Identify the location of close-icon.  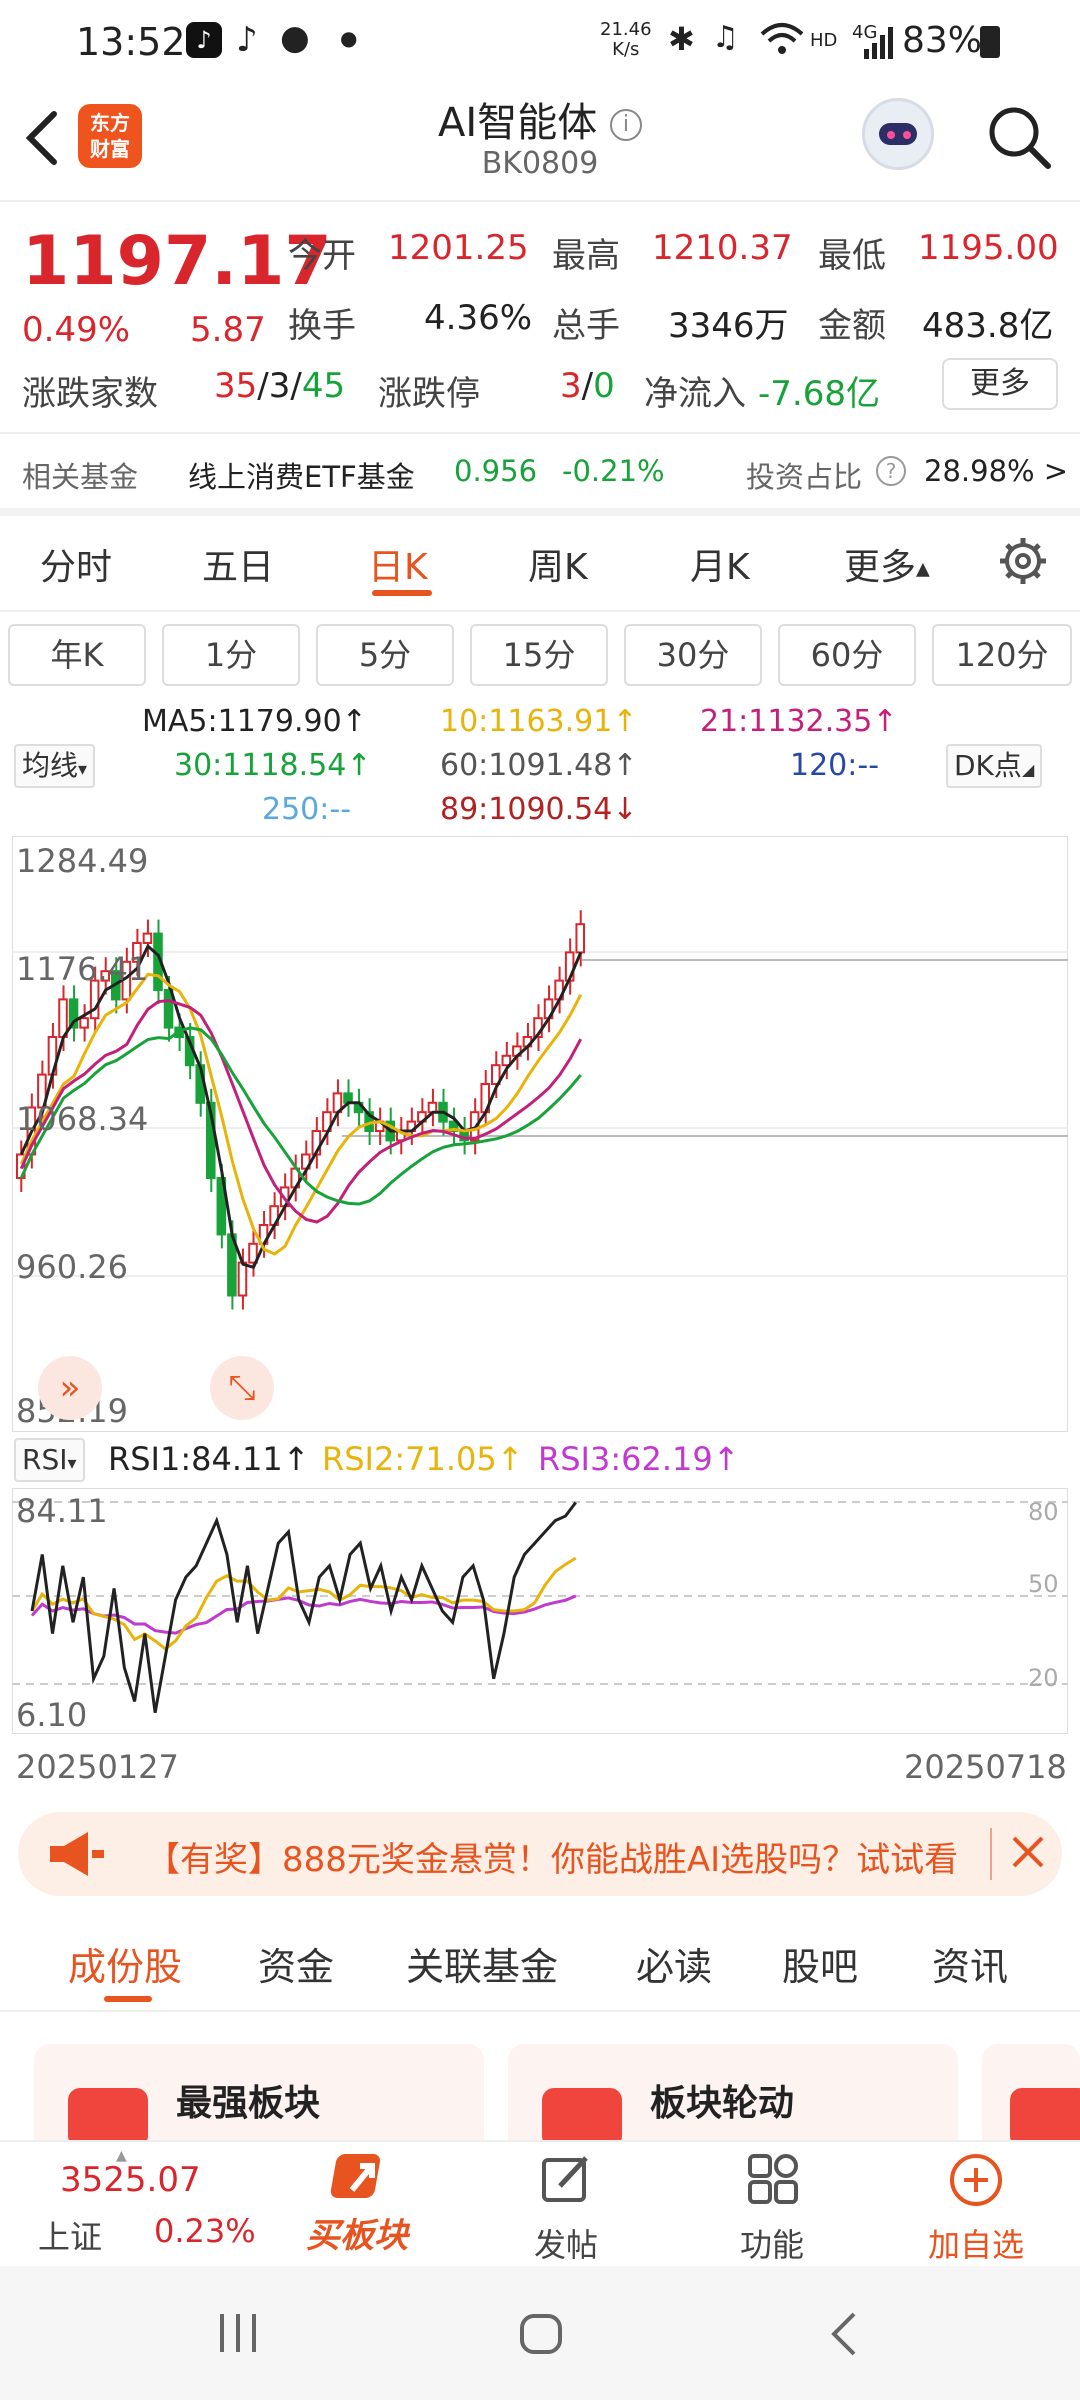
(1028, 1854).